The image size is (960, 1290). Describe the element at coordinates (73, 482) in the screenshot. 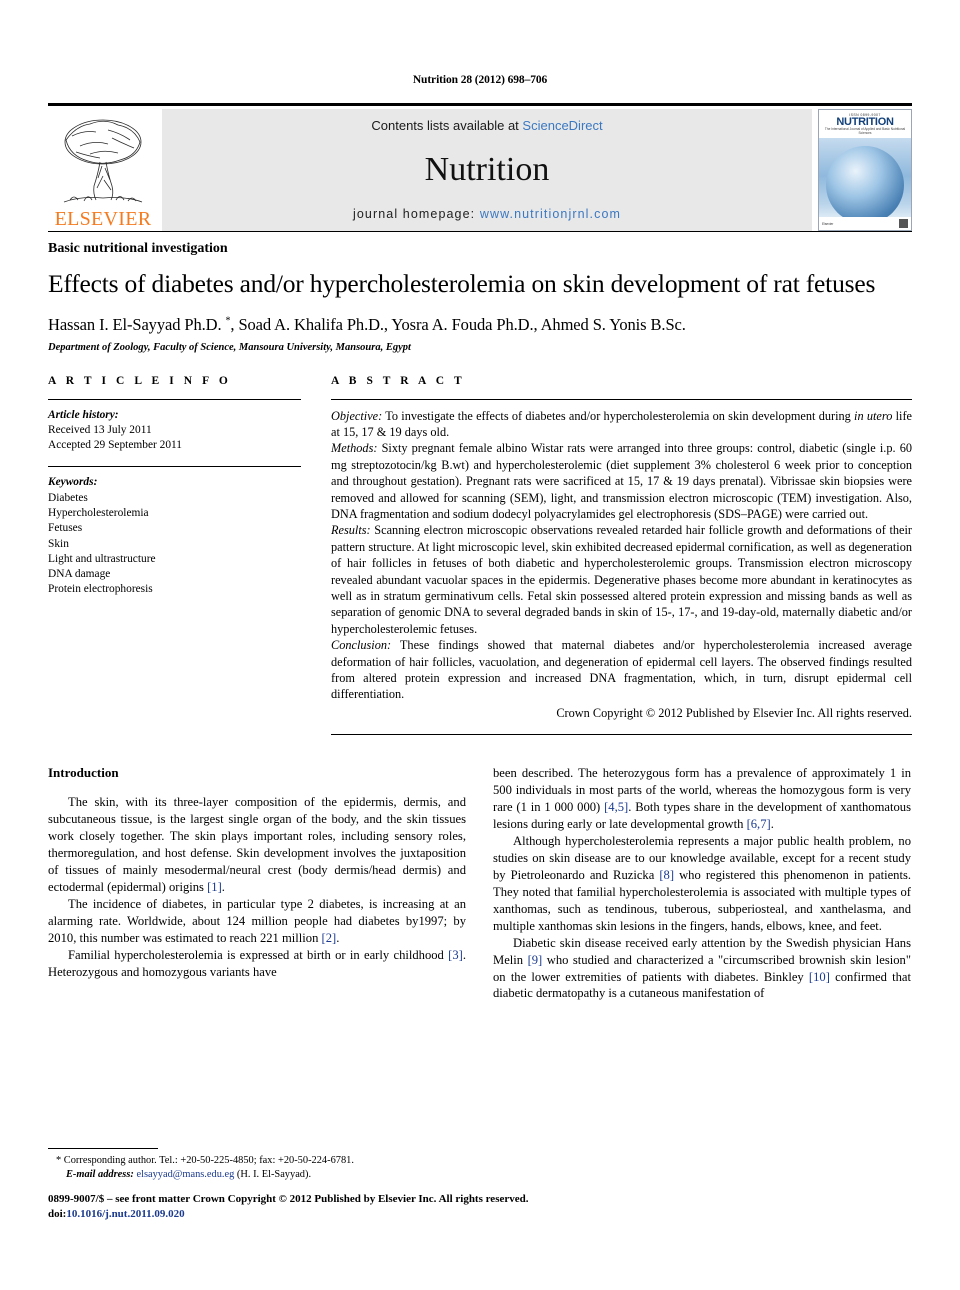

I see `keywords-label: Keywords:` at that location.